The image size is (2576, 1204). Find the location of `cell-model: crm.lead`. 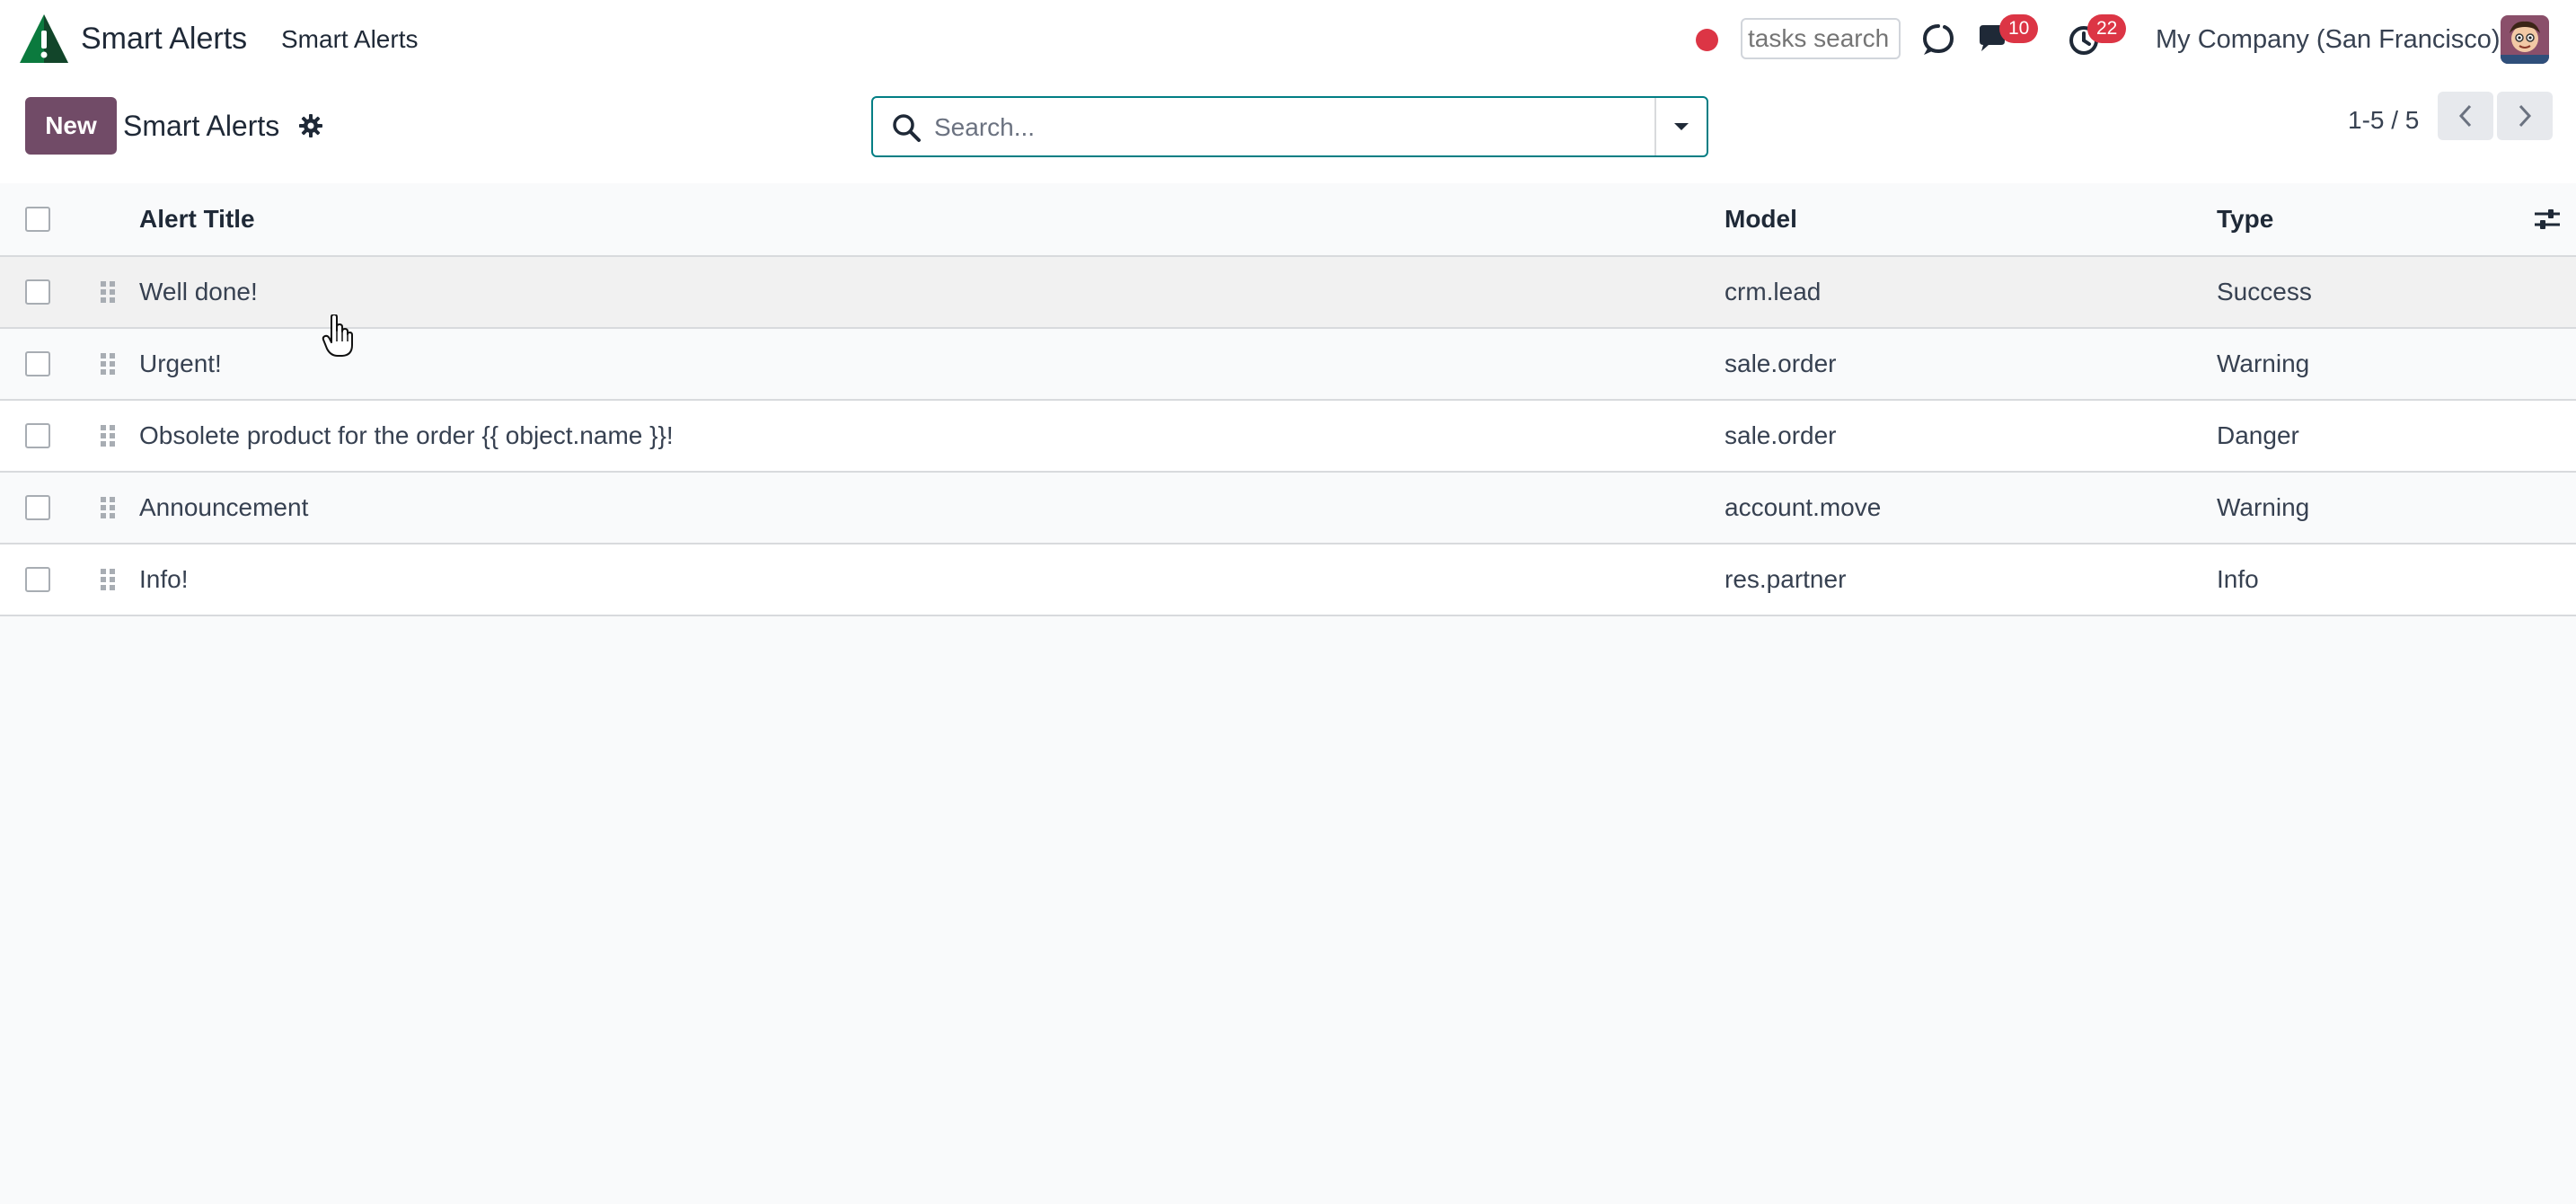

cell-model: crm.lead is located at coordinates (1773, 291).